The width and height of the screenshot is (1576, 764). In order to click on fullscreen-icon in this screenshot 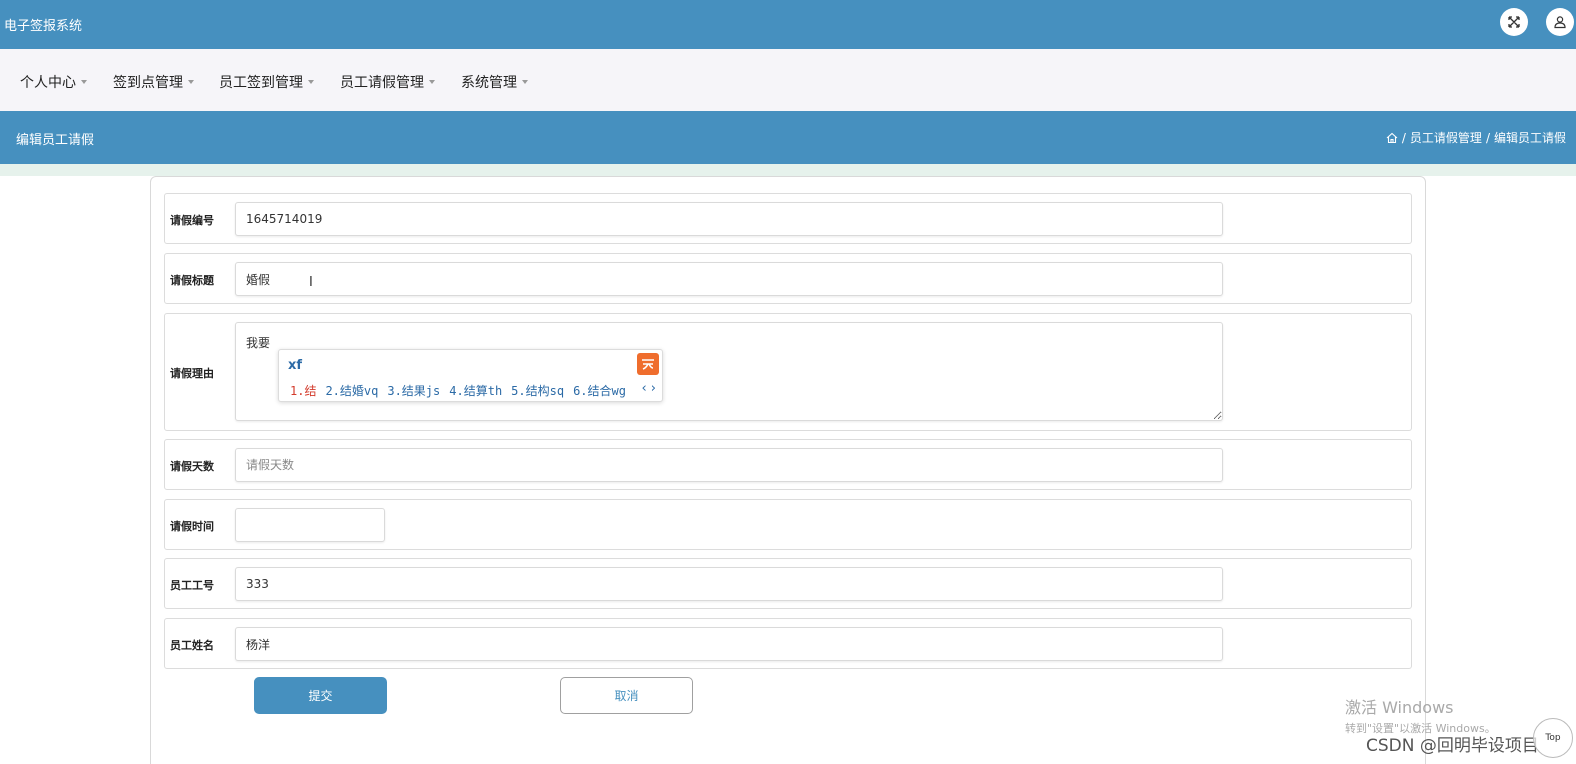, I will do `click(1514, 22)`.